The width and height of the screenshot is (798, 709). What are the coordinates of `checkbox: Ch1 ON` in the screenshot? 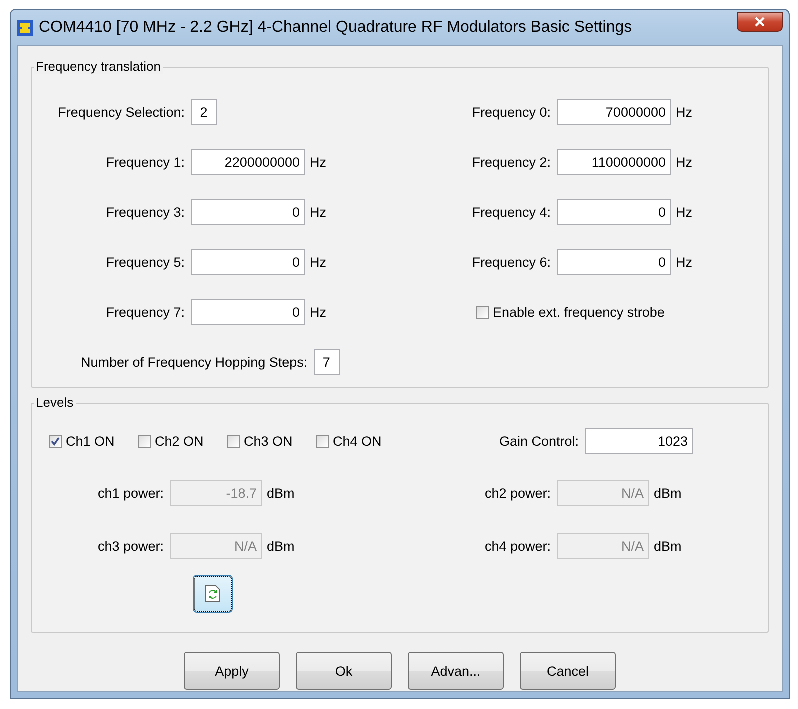 It's located at (93, 441).